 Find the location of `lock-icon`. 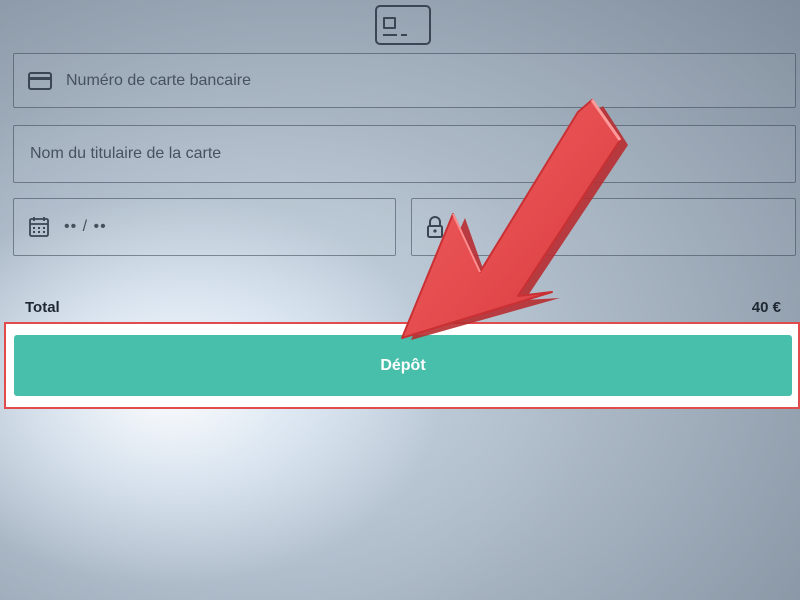

lock-icon is located at coordinates (435, 227).